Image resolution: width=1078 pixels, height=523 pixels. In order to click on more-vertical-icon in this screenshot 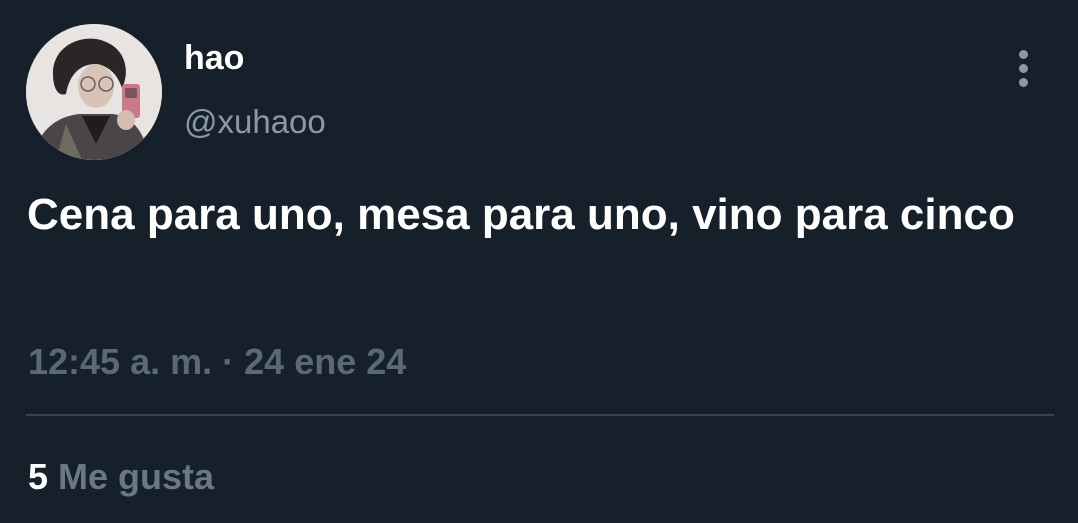, I will do `click(1024, 68)`.